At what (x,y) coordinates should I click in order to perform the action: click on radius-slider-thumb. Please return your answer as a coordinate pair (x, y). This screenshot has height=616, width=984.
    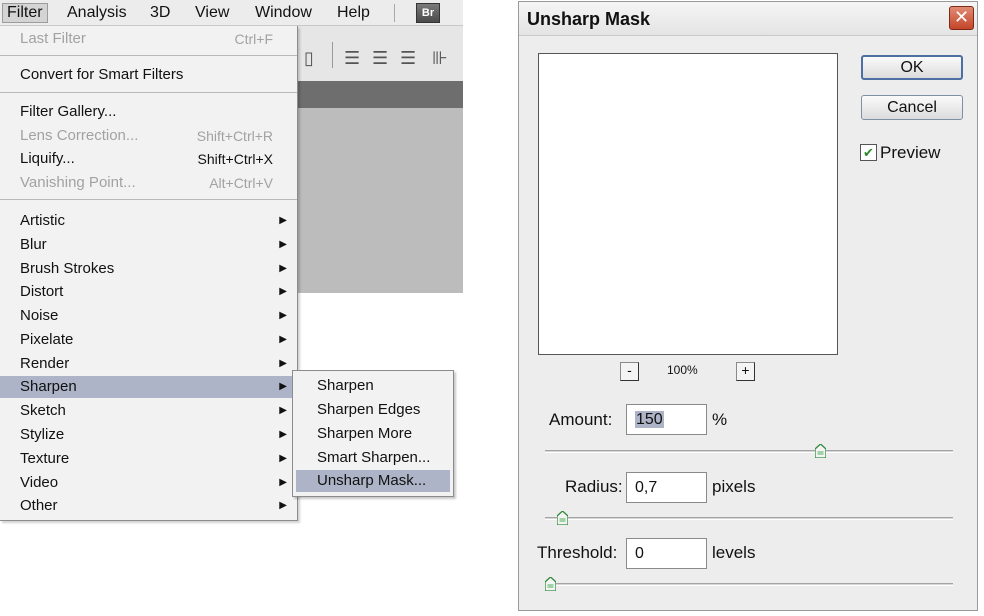
    Looking at the image, I should click on (562, 518).